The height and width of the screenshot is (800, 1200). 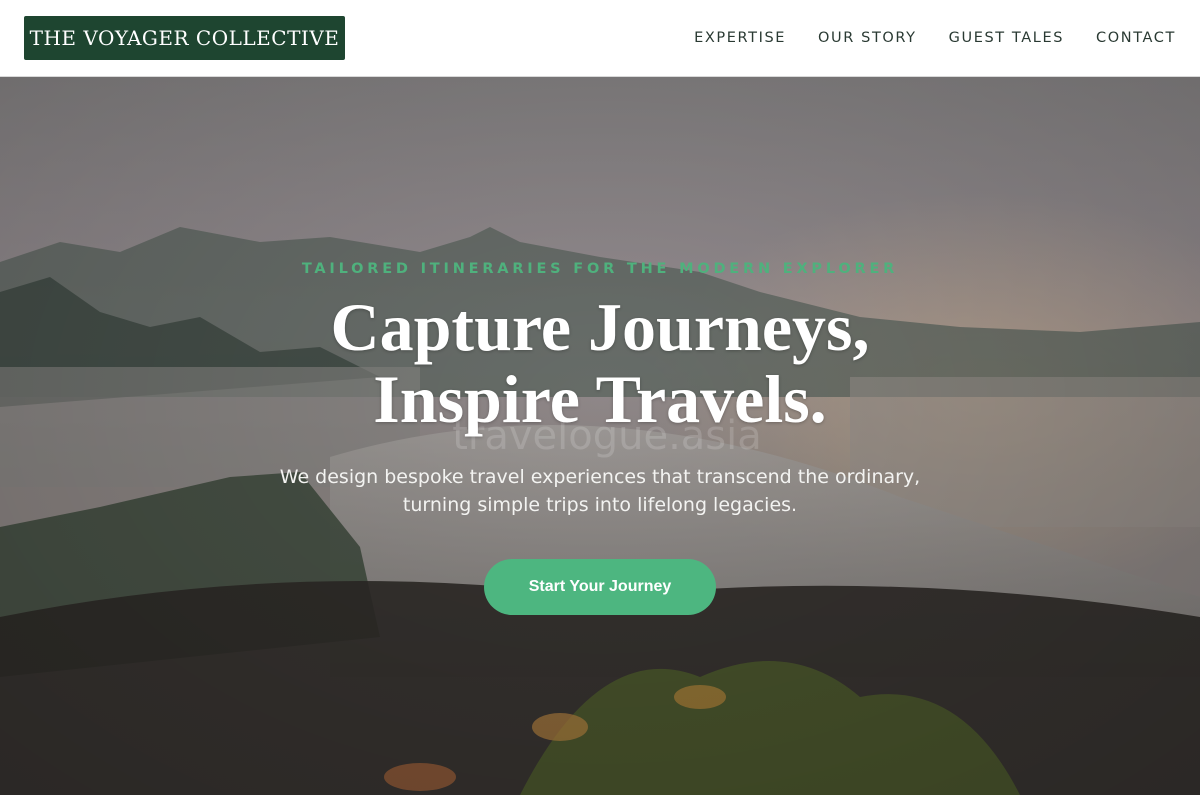 What do you see at coordinates (1006, 38) in the screenshot?
I see `nav-link-guest-tales: GUEST TALES` at bounding box center [1006, 38].